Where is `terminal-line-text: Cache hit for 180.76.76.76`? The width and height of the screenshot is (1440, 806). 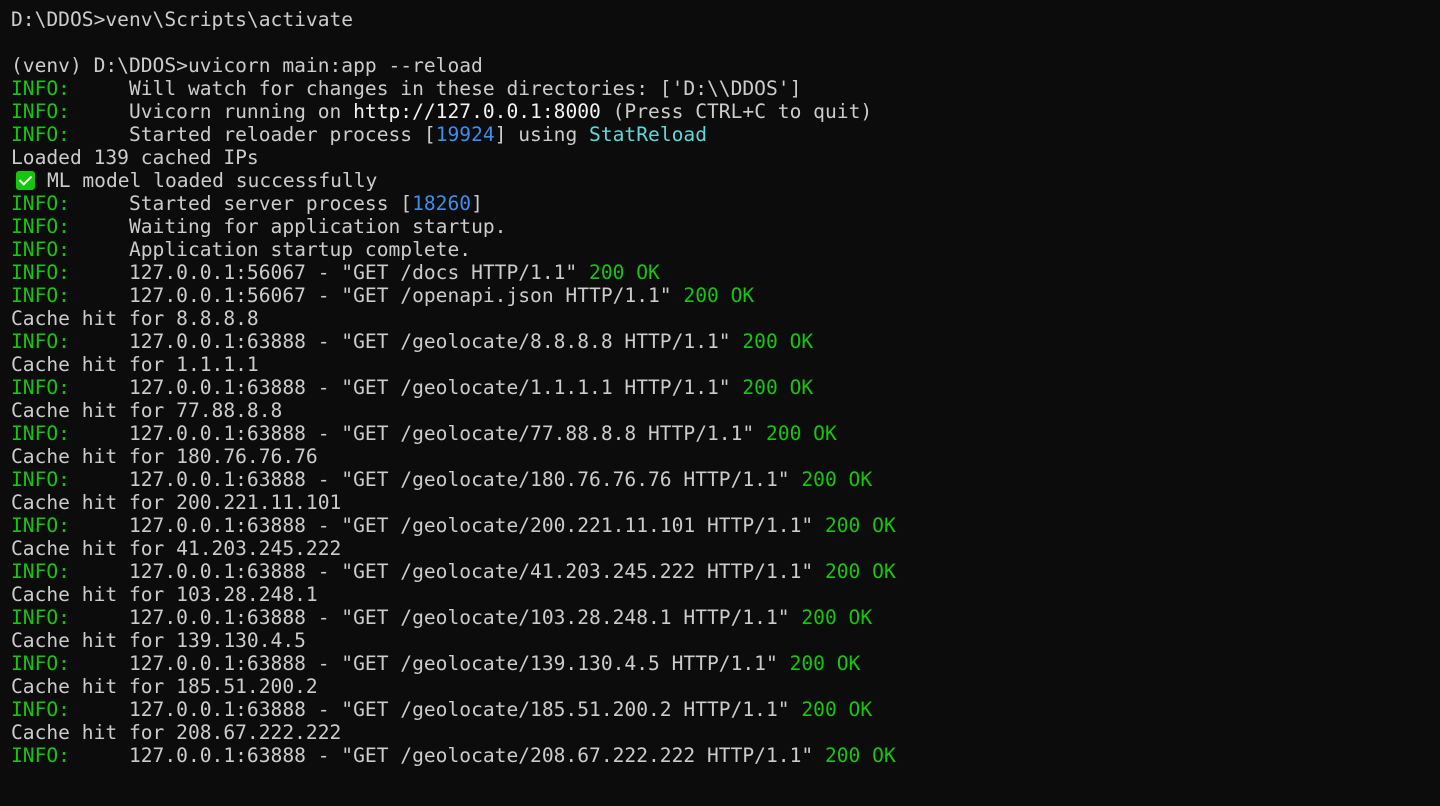 terminal-line-text: Cache hit for 180.76.76.76 is located at coordinates (164, 456).